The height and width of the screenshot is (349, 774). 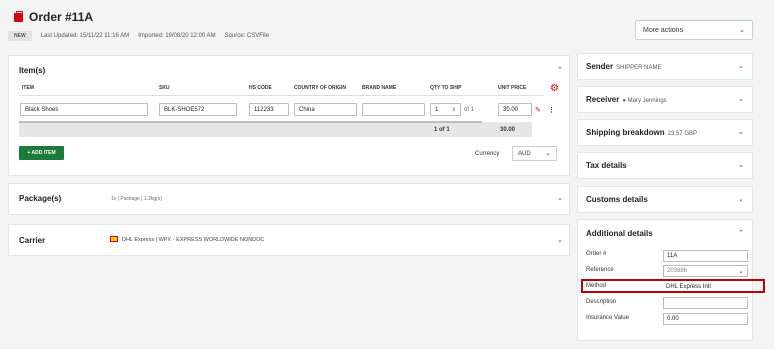 I want to click on hs-code-input: 112233, so click(x=269, y=109).